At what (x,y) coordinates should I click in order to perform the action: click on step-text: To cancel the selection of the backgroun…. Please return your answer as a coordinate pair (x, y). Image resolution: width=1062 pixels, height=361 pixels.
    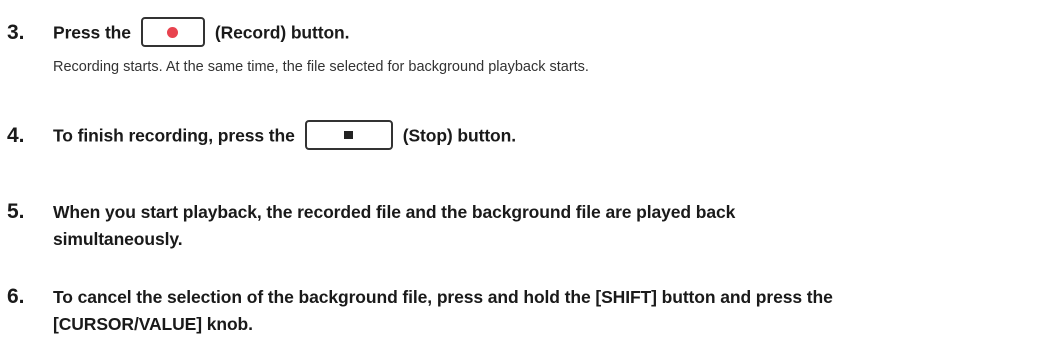
    Looking at the image, I should click on (553, 311).